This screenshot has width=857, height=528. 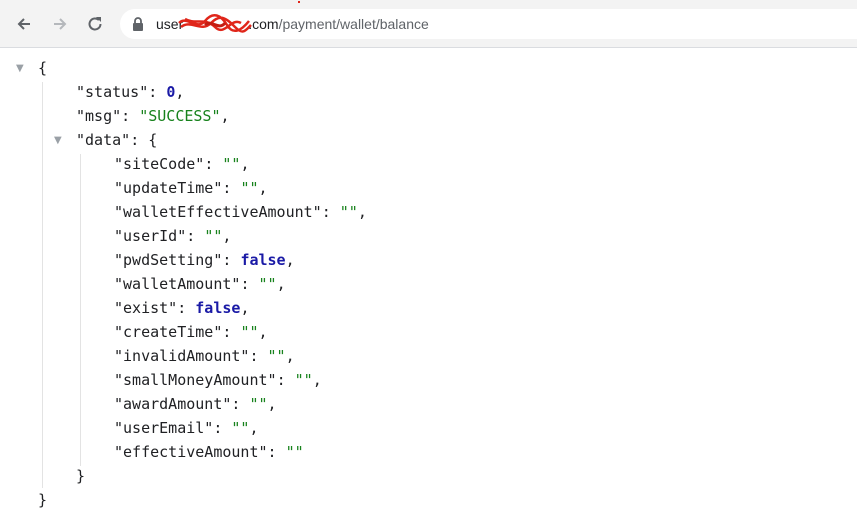 I want to click on json-key: "walletEffectiveAmount", so click(x=218, y=212).